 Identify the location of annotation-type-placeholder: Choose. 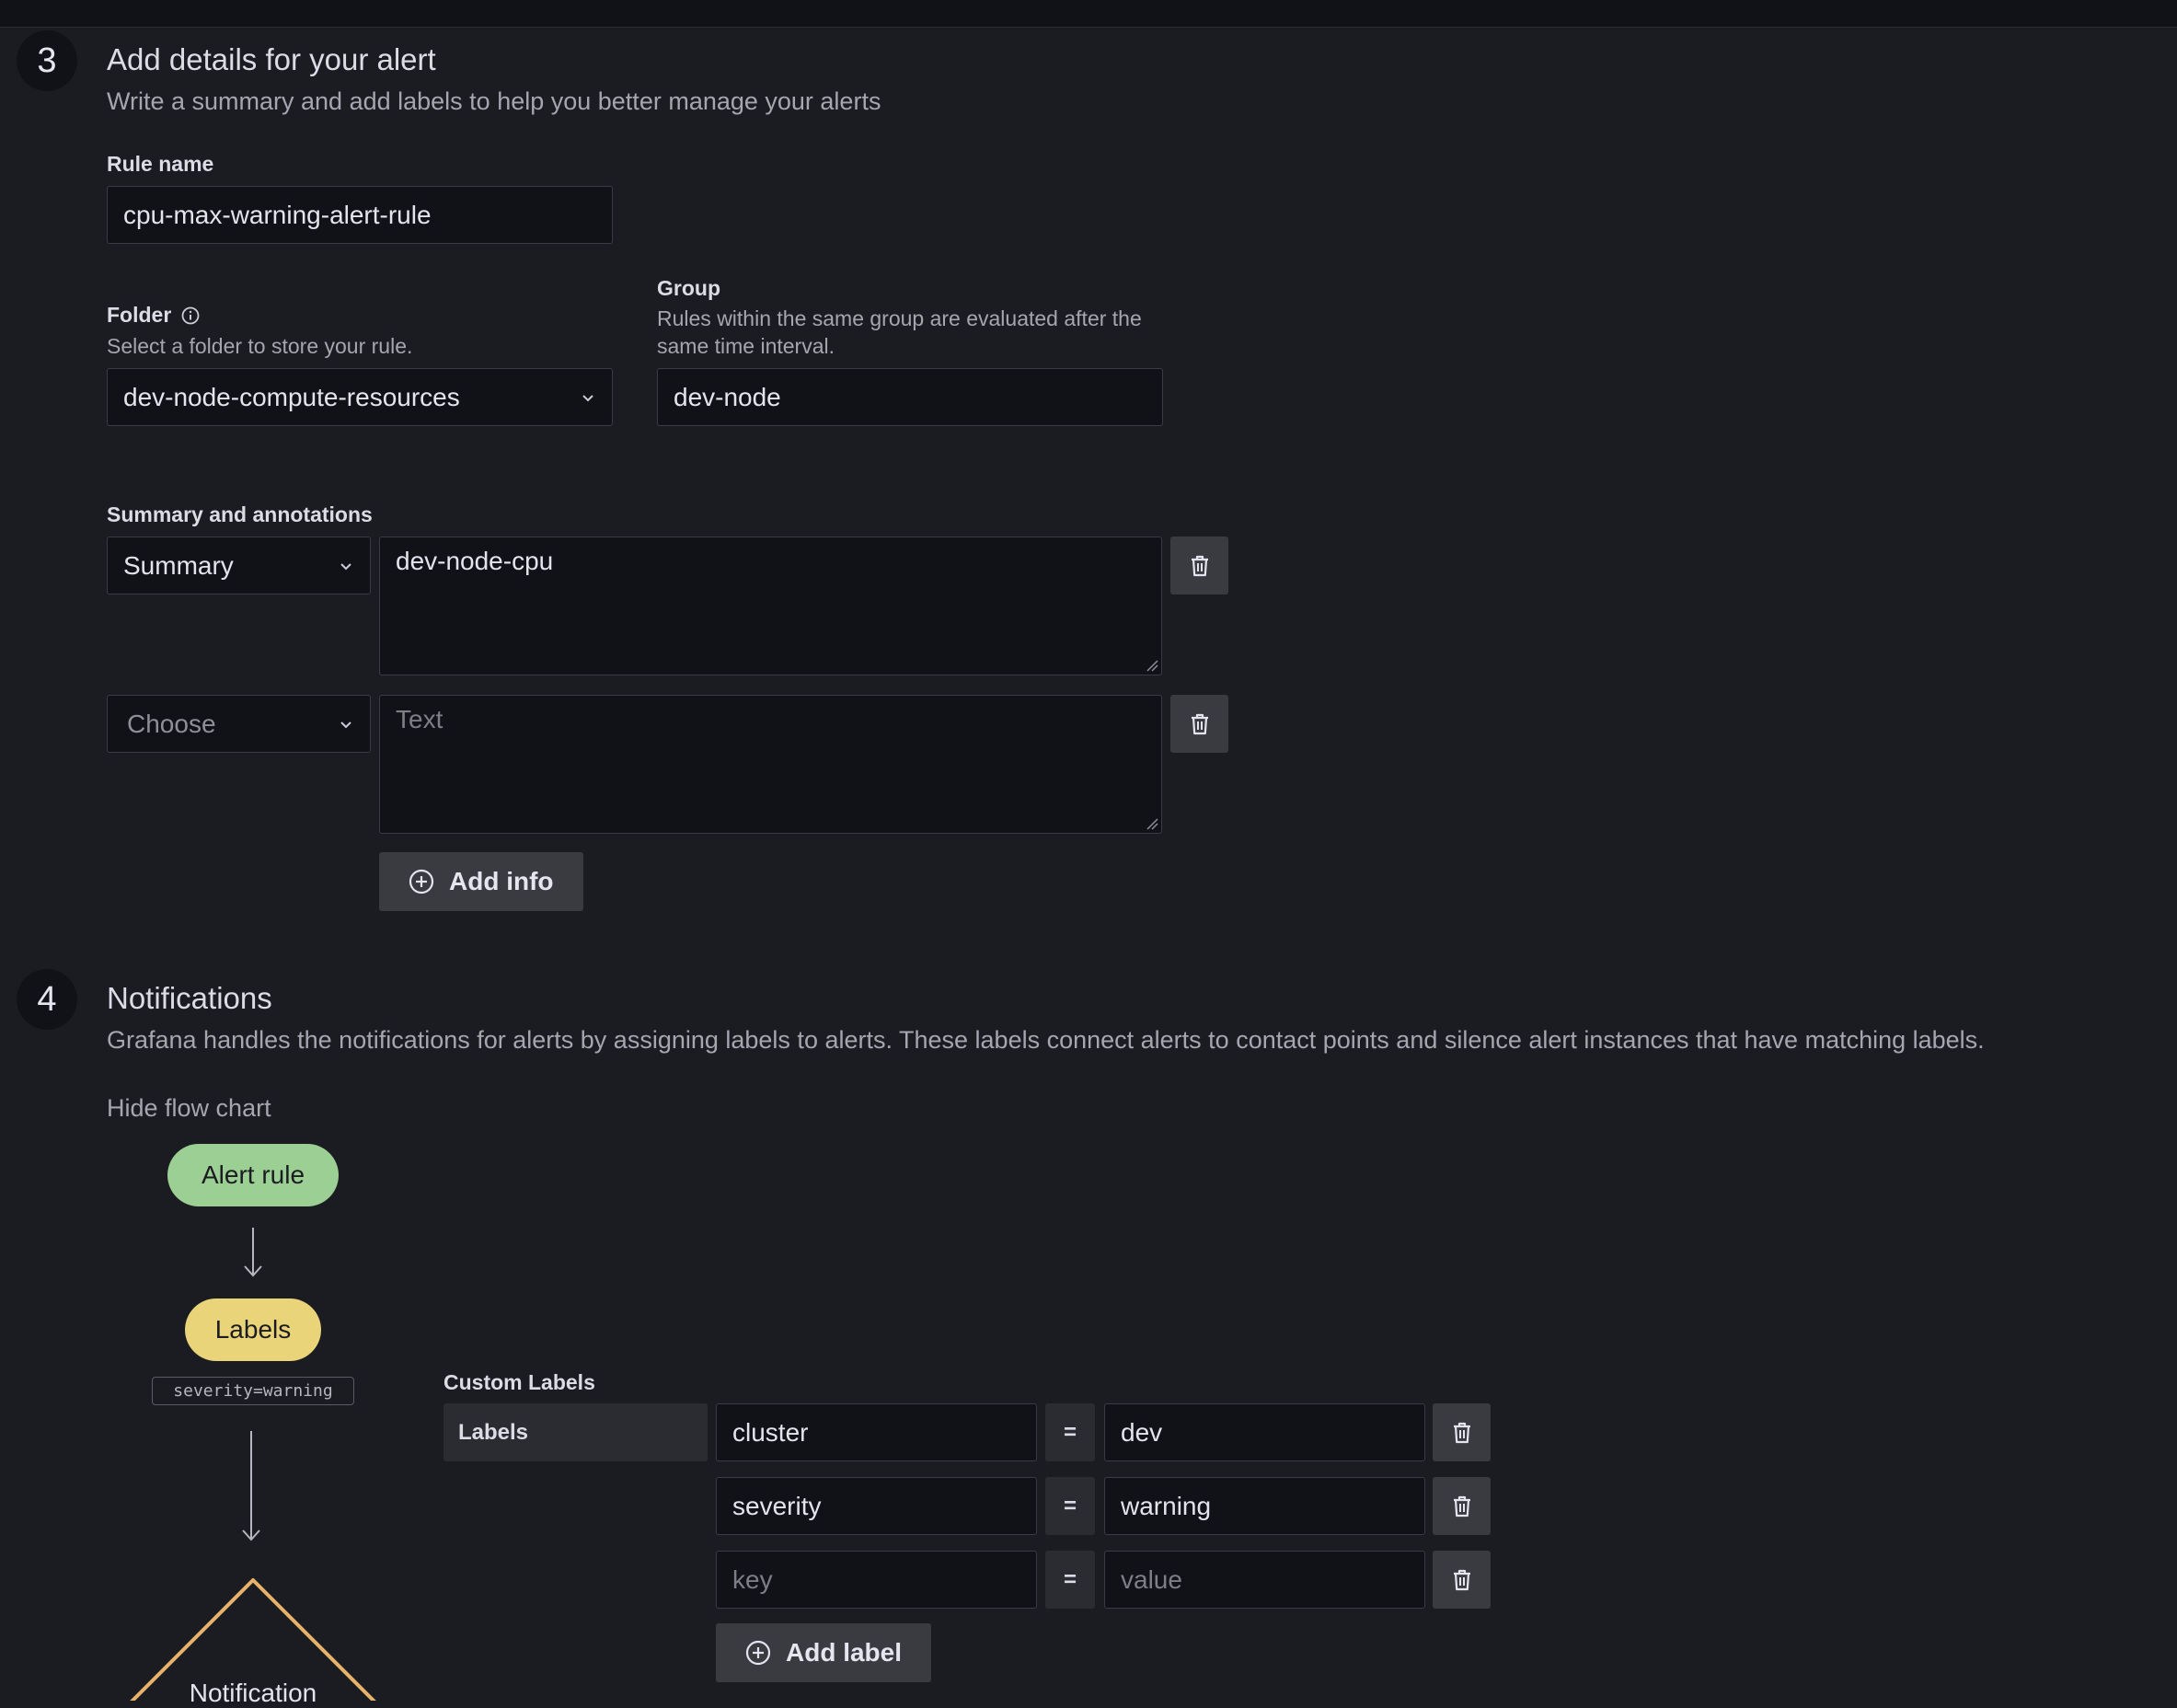
(171, 723).